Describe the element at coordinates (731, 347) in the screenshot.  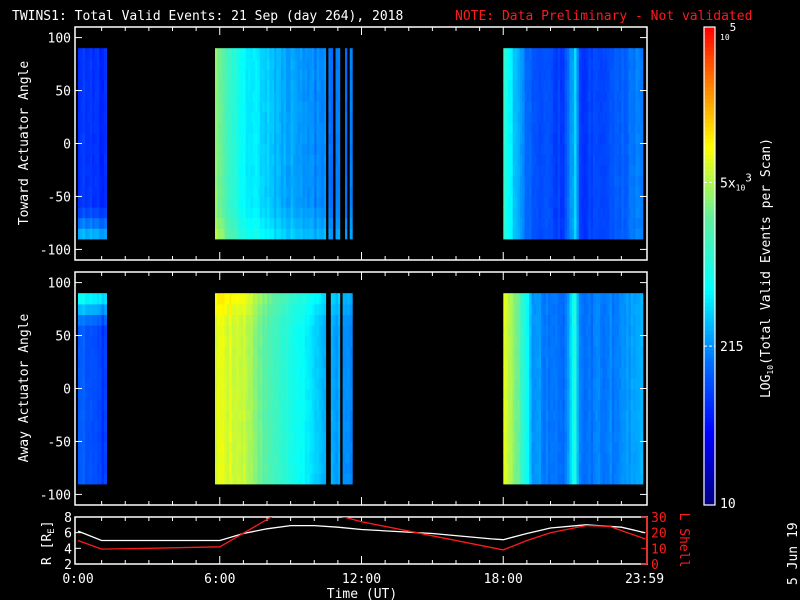
I see `colorbar-tick-label: 215` at that location.